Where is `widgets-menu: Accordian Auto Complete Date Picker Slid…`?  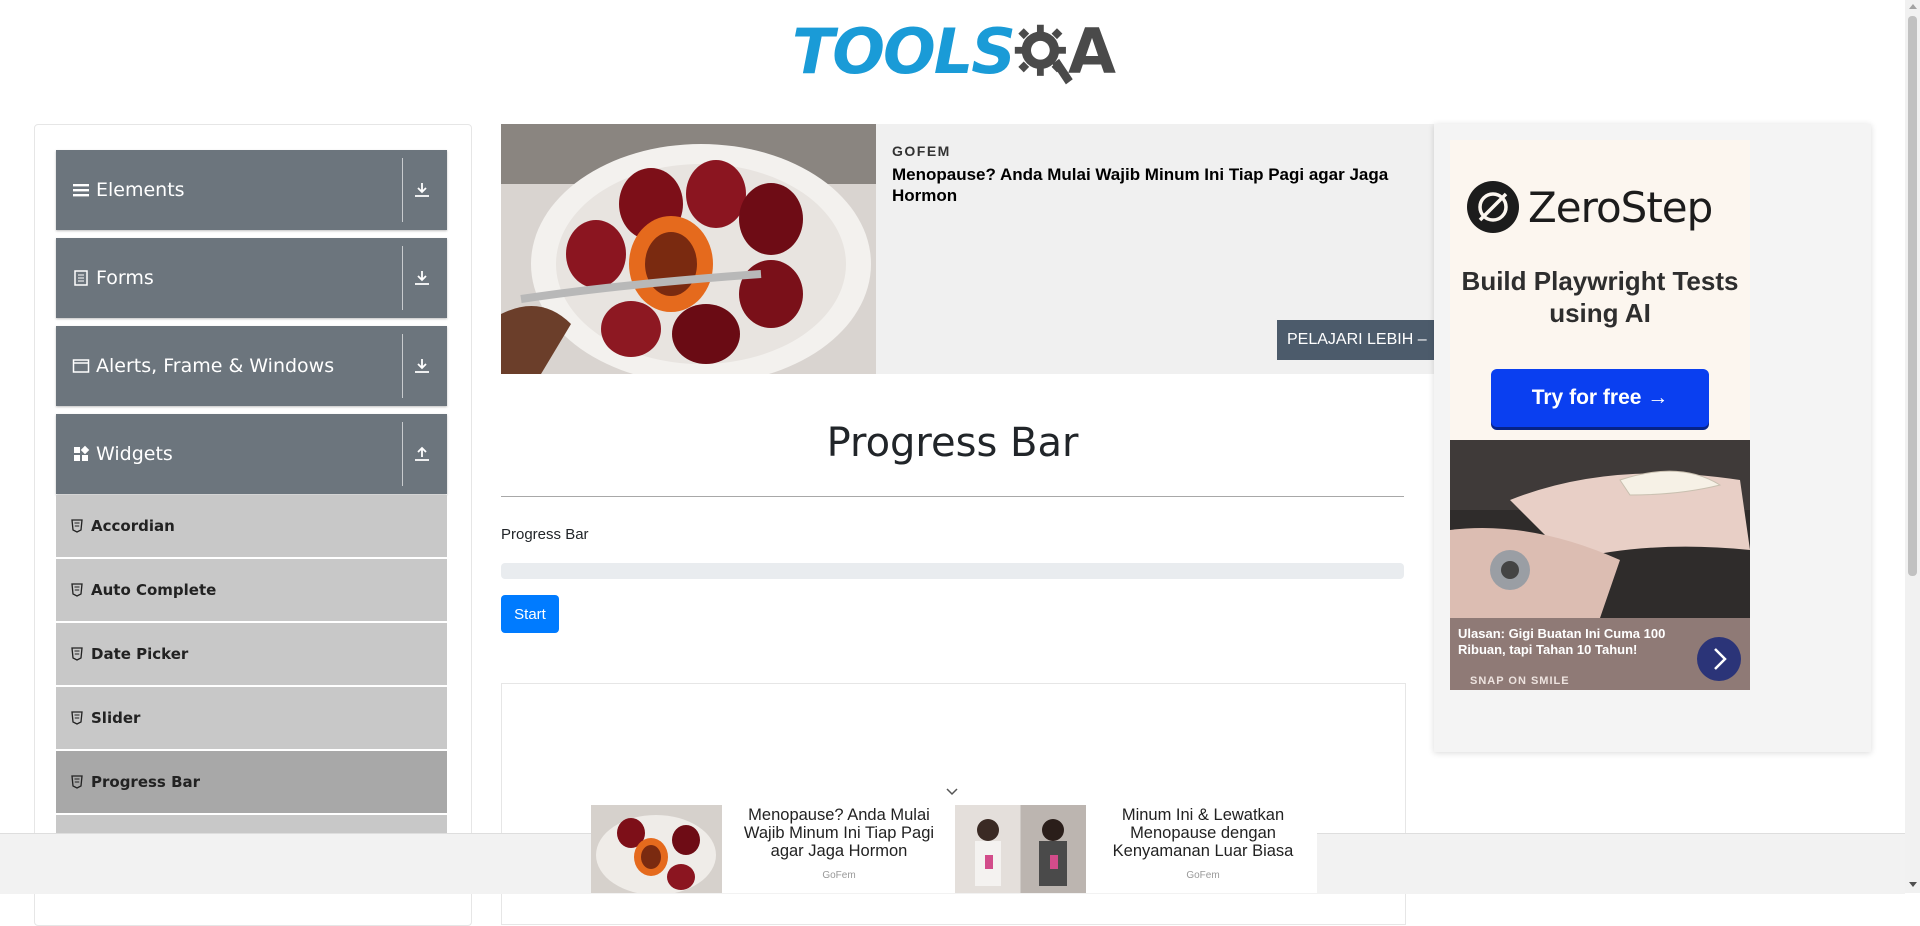 widgets-menu: Accordian Auto Complete Date Picker Slid… is located at coordinates (251, 687).